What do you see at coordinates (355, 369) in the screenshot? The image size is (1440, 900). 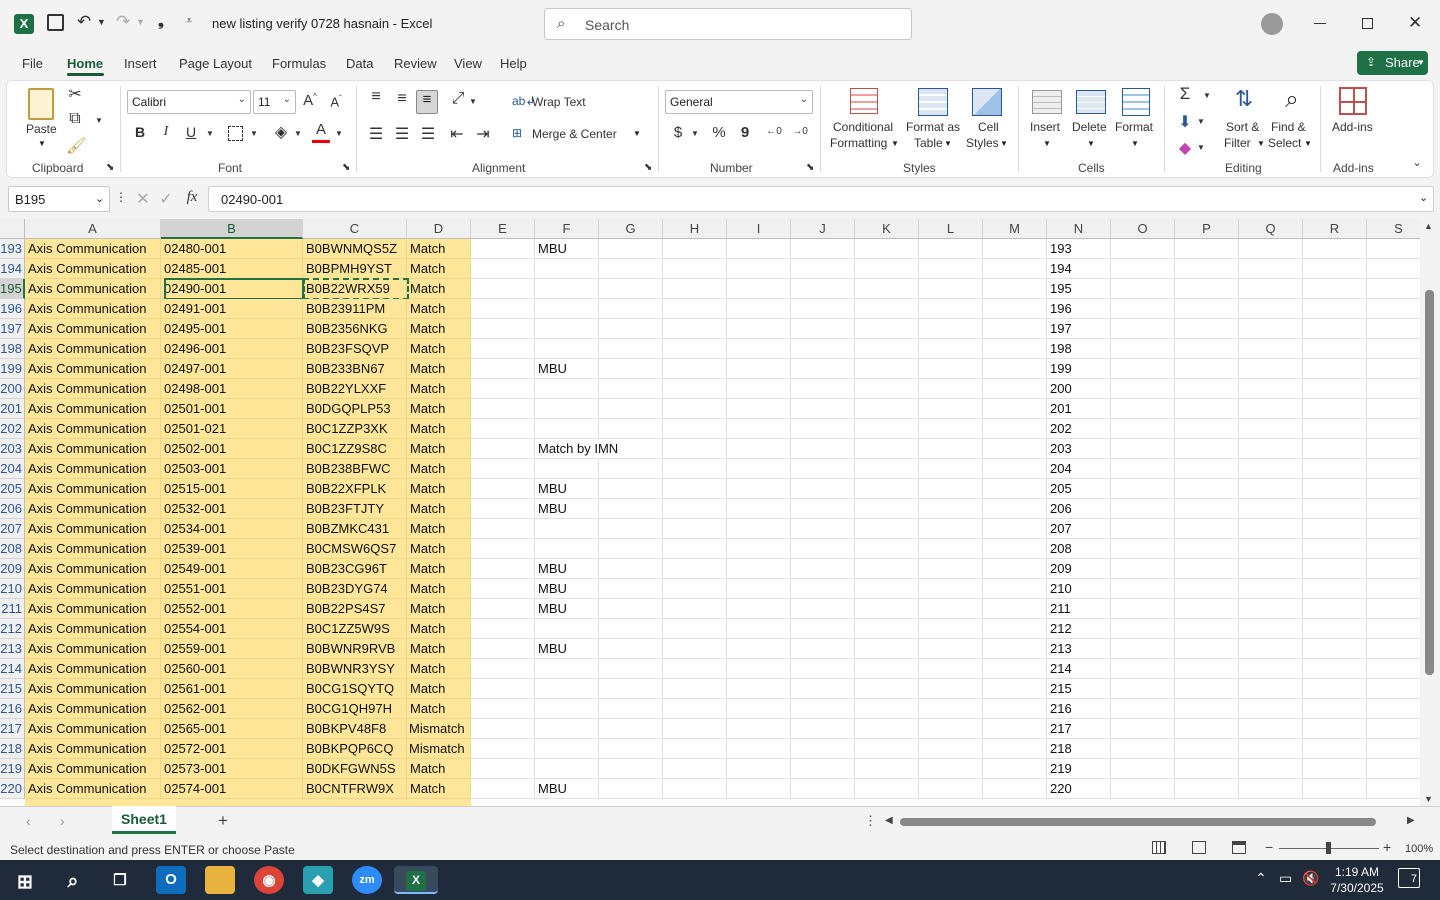 I see `cell-c: B0B233BN67` at bounding box center [355, 369].